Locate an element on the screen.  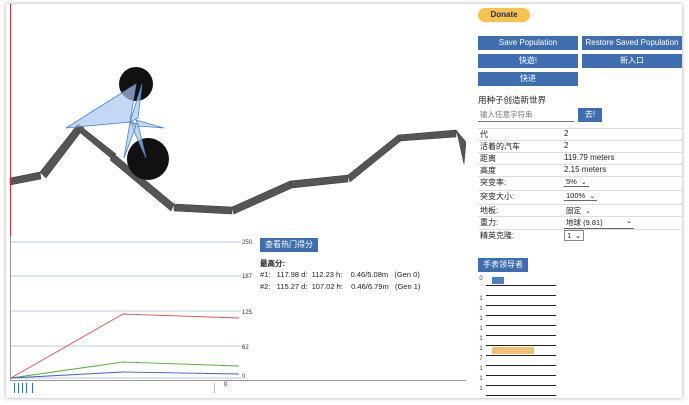
setting-row-mutation-rate: 突变率: 5% ⌄ is located at coordinates (580, 182).